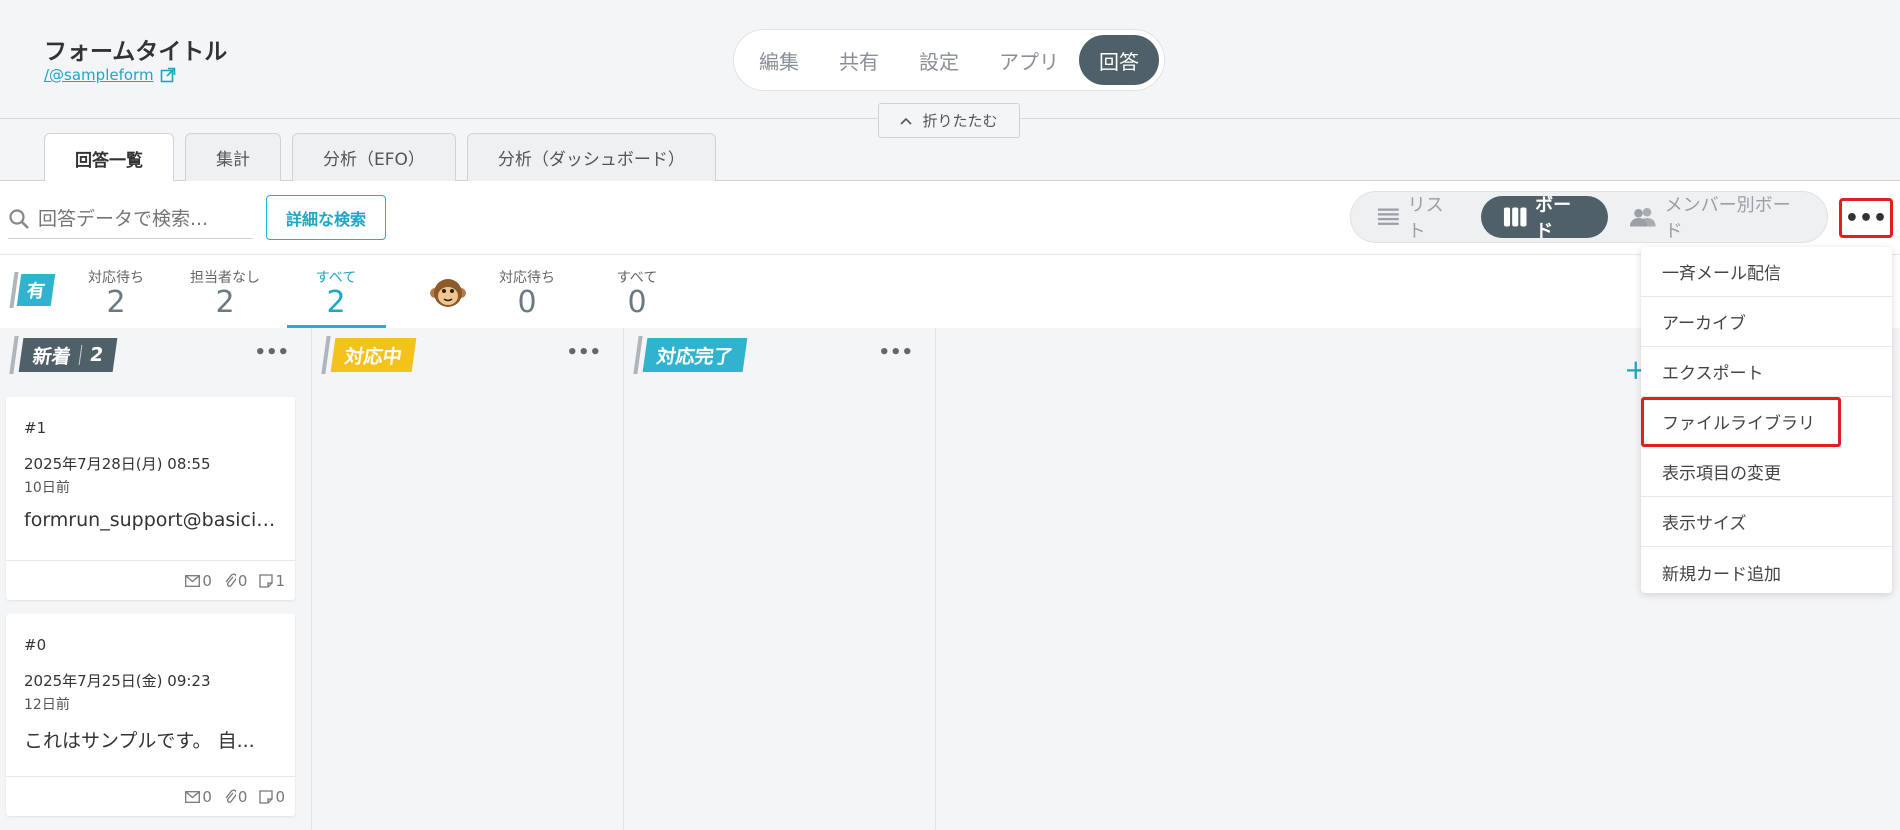 Image resolution: width=1900 pixels, height=830 pixels. I want to click on view-list: リスト, so click(1418, 218).